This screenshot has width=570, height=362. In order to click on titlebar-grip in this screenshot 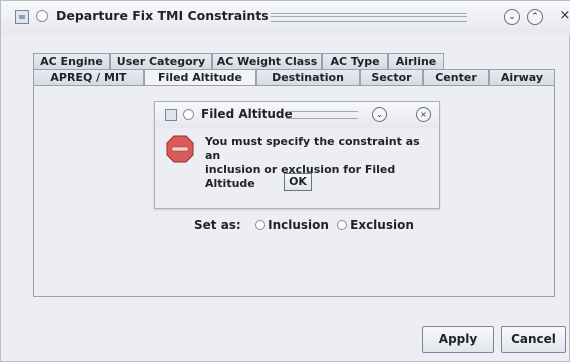, I will do `click(369, 17)`.